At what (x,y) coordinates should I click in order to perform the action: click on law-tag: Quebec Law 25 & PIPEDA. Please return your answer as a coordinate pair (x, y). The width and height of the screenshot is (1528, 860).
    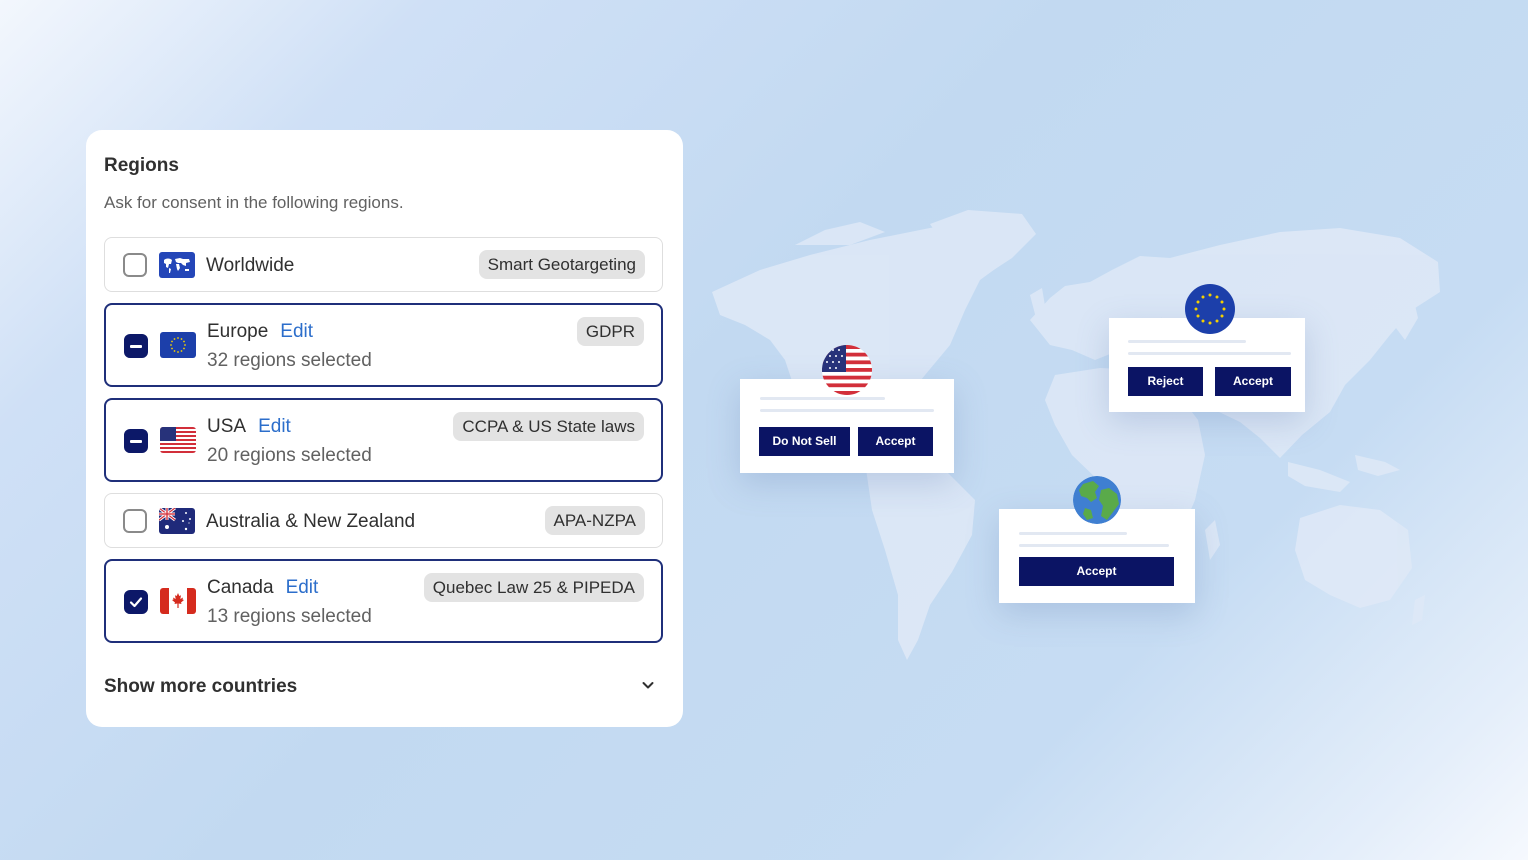
    Looking at the image, I should click on (533, 587).